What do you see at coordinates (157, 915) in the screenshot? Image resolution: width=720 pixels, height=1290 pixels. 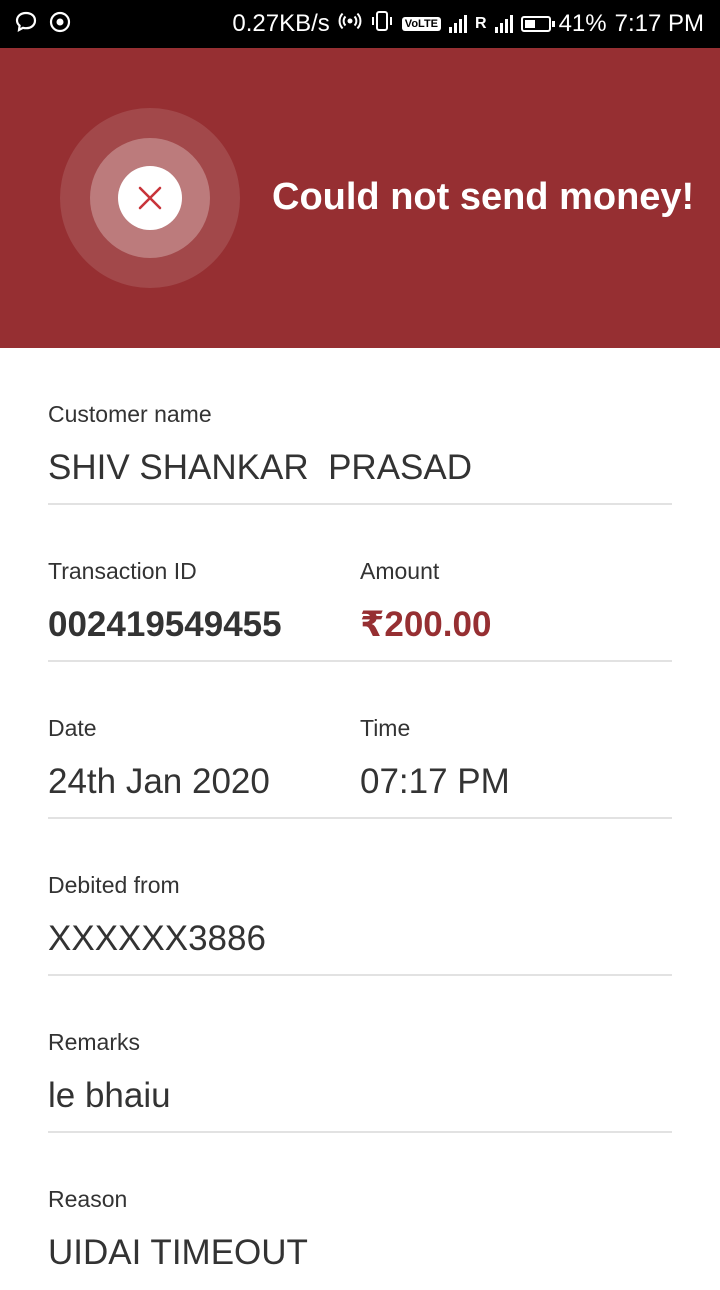 I see `debited-from-field: Debited from XXXXXX3886` at bounding box center [157, 915].